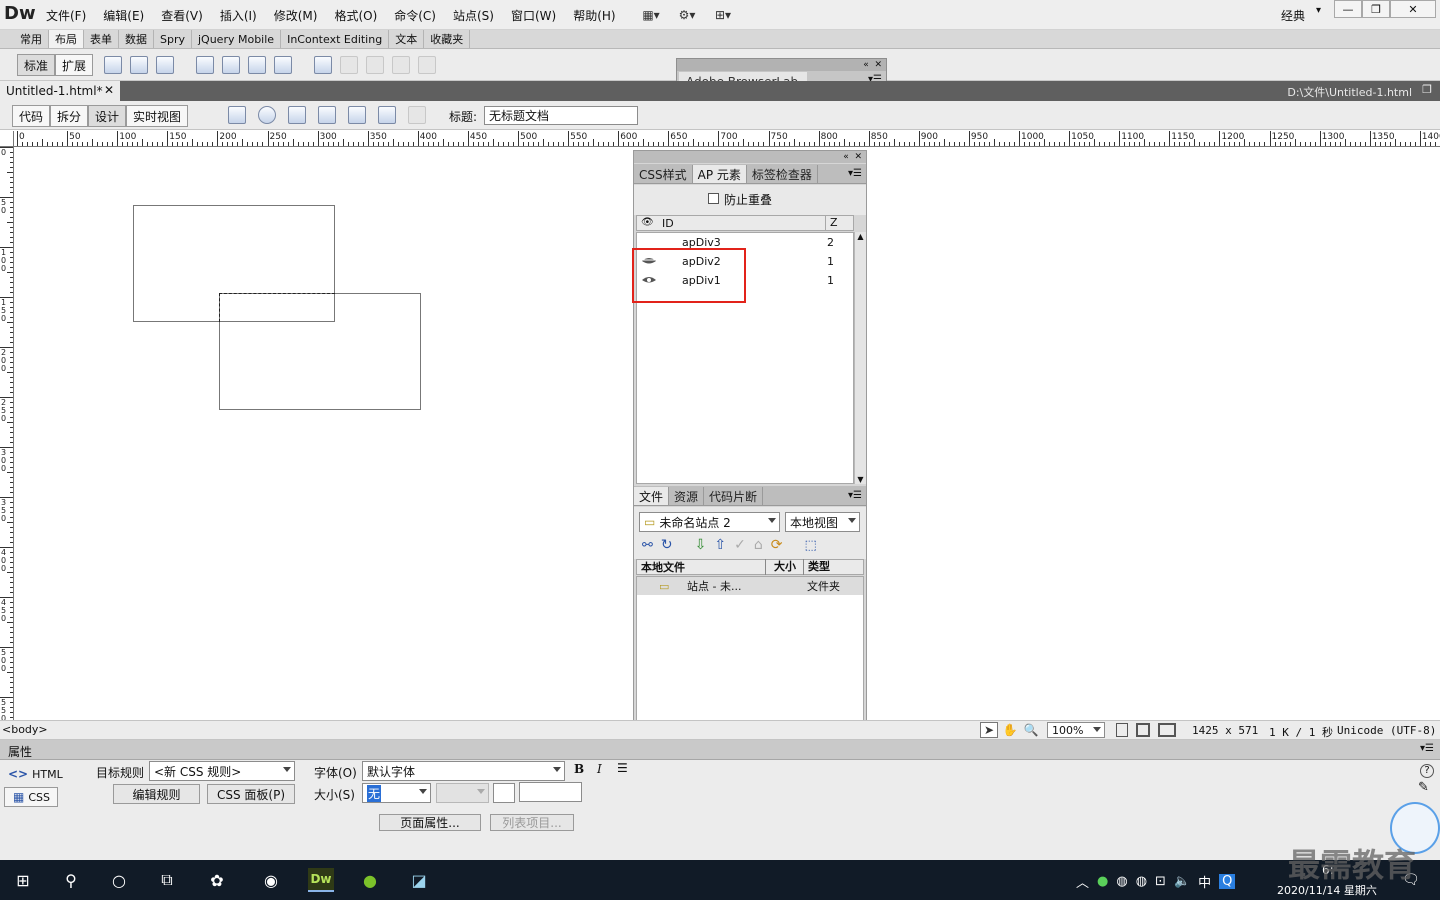  What do you see at coordinates (1167, 730) in the screenshot?
I see `desktop-size-icon` at bounding box center [1167, 730].